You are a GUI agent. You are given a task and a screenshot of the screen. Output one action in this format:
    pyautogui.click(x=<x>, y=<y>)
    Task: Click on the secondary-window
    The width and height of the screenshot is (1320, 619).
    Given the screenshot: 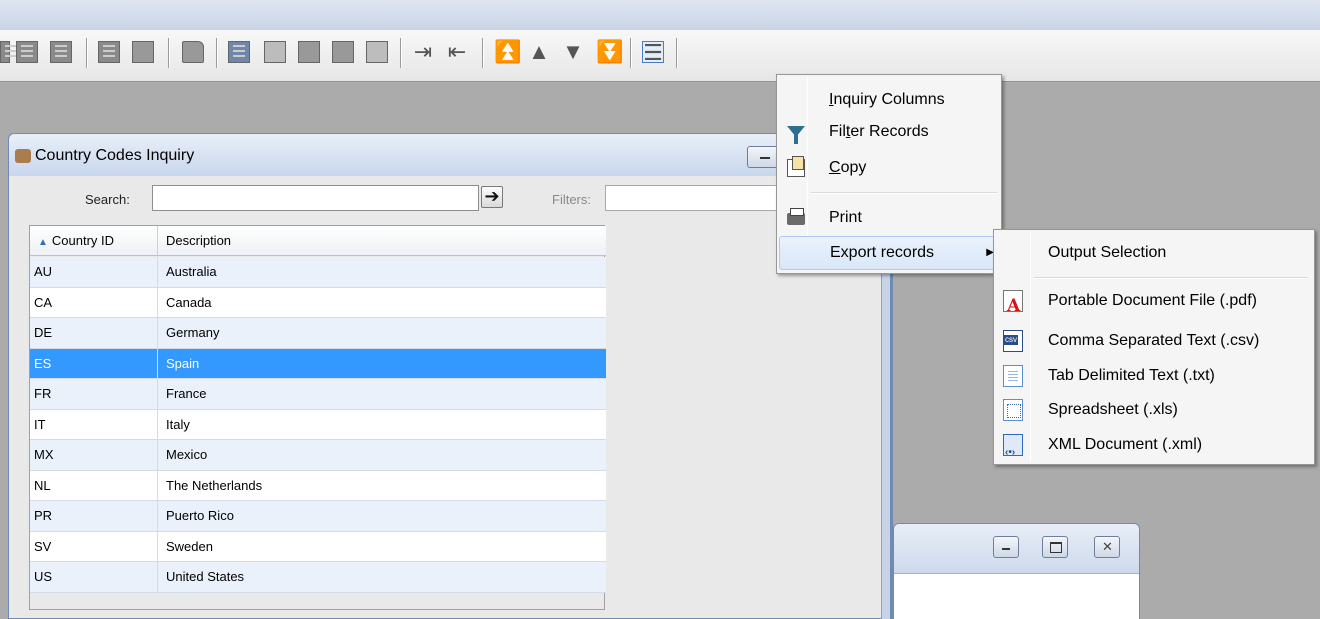 What is the action you would take?
    pyautogui.click(x=1016, y=571)
    